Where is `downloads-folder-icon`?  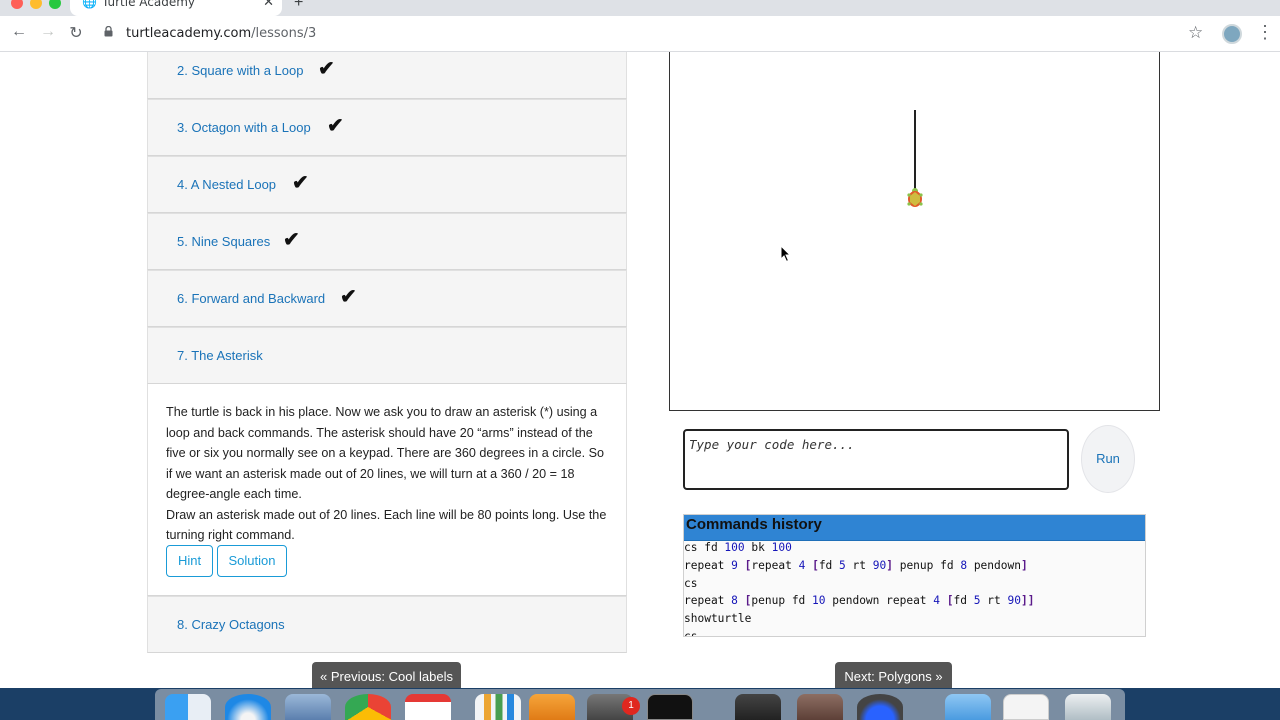 downloads-folder-icon is located at coordinates (968, 707).